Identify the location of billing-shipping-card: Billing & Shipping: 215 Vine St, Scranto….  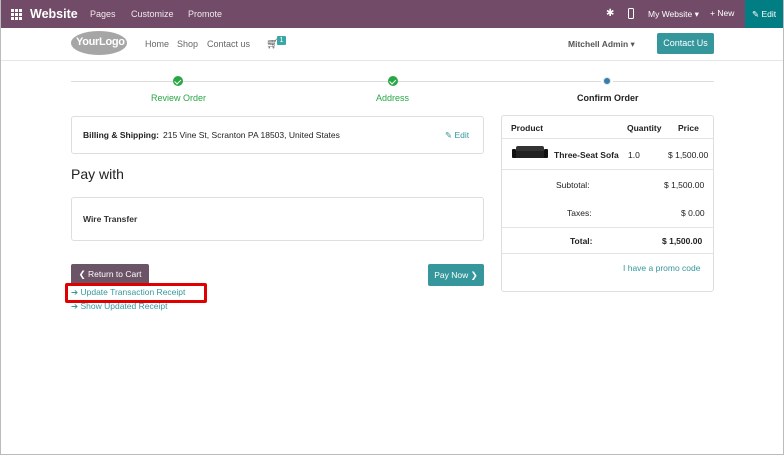
(277, 135).